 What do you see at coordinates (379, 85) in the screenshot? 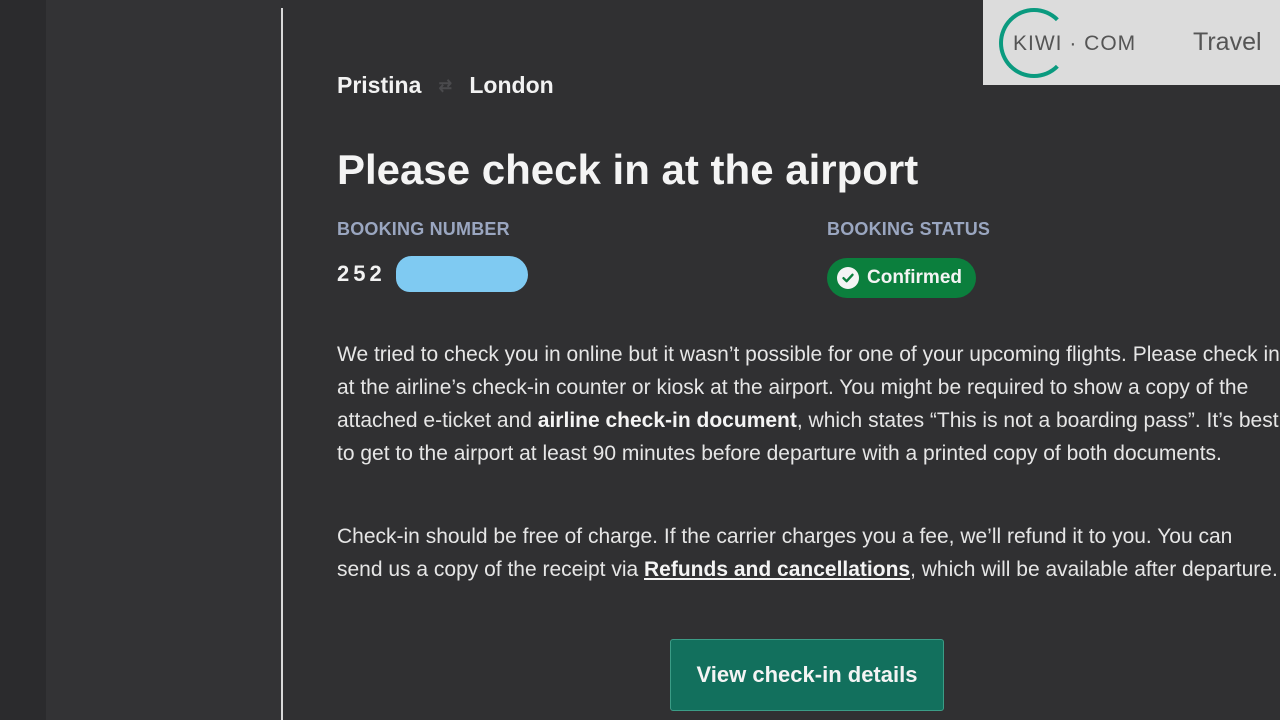
I see `route-origin: Pristina` at bounding box center [379, 85].